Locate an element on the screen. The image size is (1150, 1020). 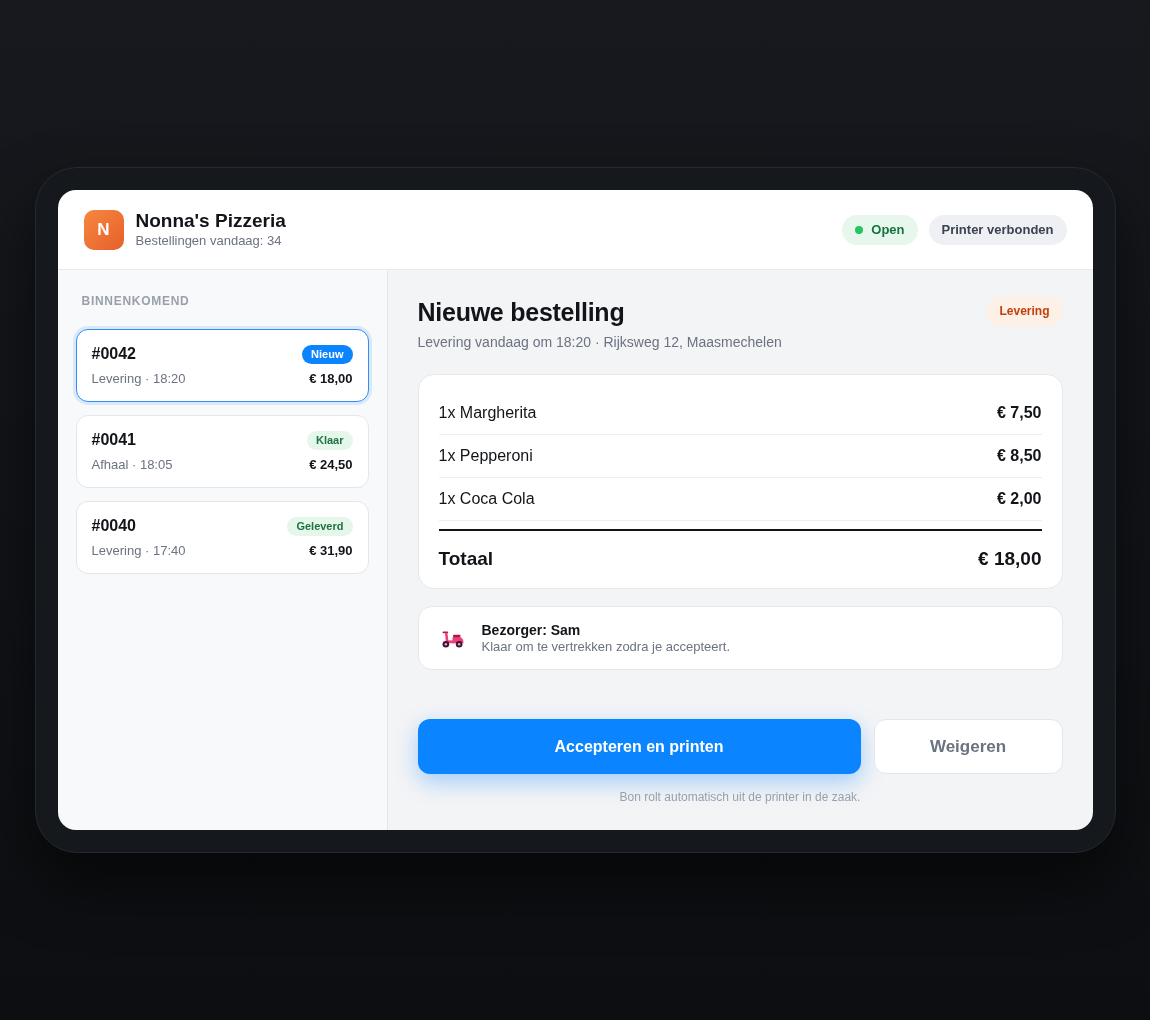
courier-name: Bezorger: Sam is located at coordinates (531, 630).